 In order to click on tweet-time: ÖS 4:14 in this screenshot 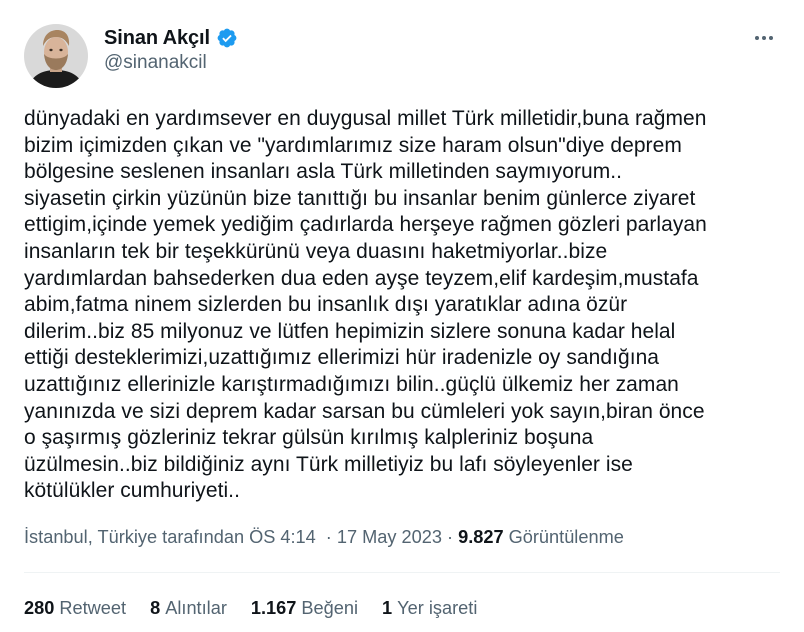, I will do `click(282, 537)`.